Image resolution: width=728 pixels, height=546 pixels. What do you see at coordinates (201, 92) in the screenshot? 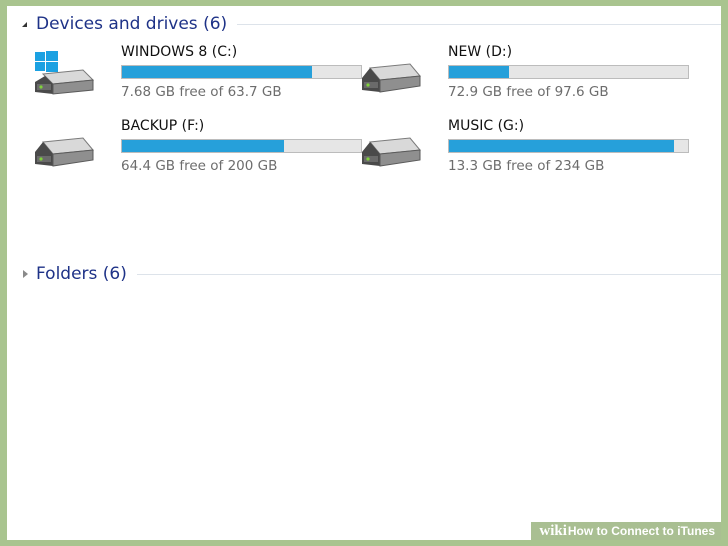
I see `drive-free-space: 7.68 GB free of 63.7 GB` at bounding box center [201, 92].